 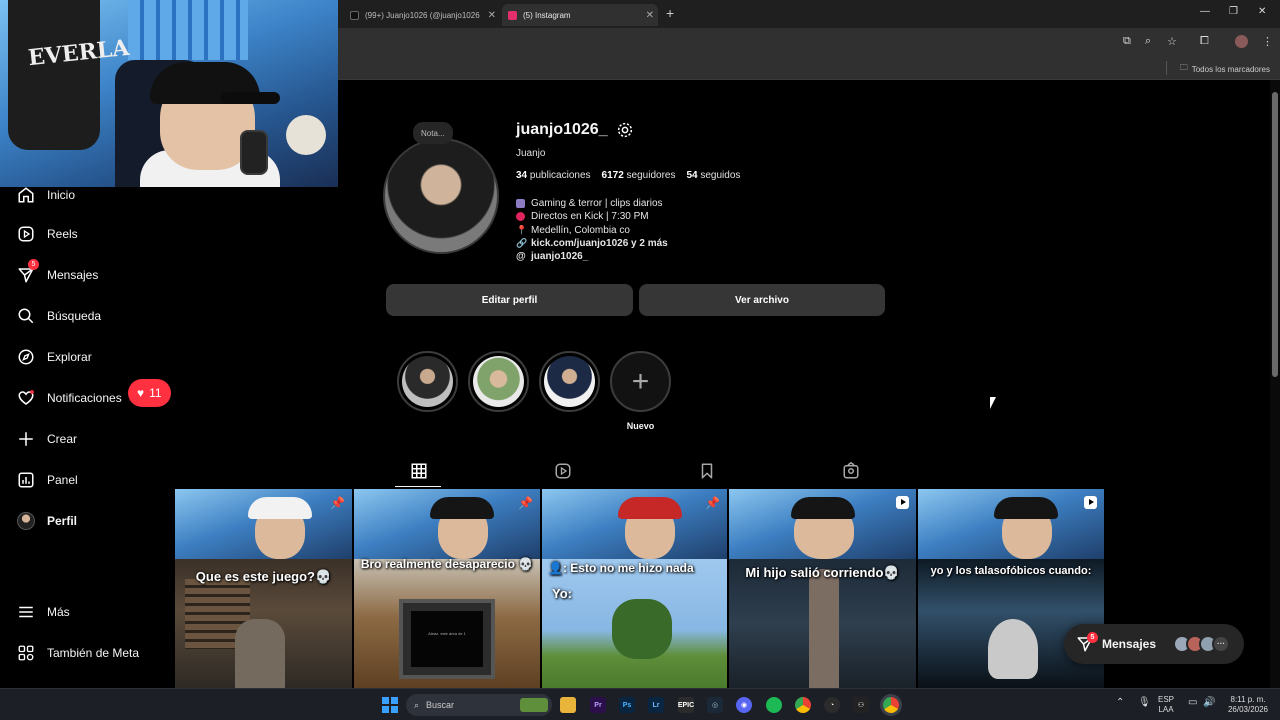 I want to click on bookmark-icon, so click(x=707, y=471).